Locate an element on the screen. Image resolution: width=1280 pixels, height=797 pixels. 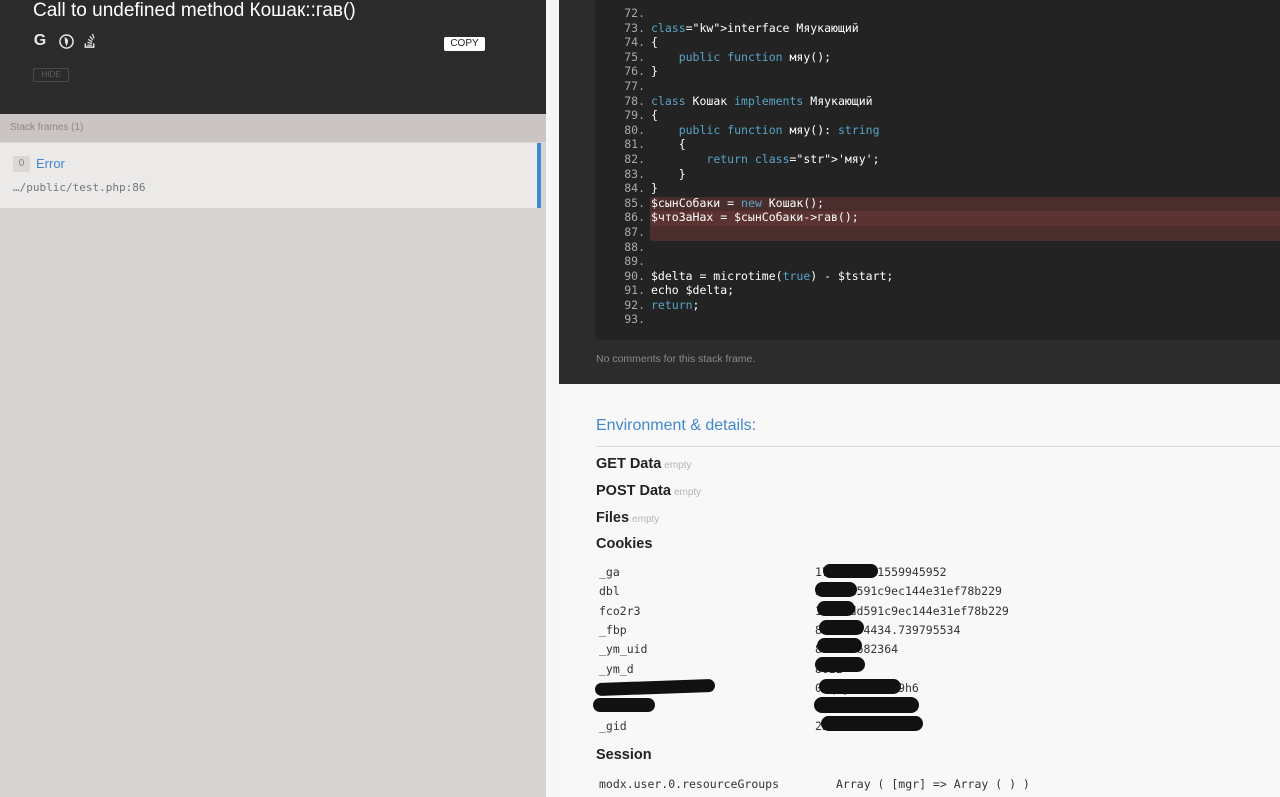
code-line: 79. { is located at coordinates (937, 115).